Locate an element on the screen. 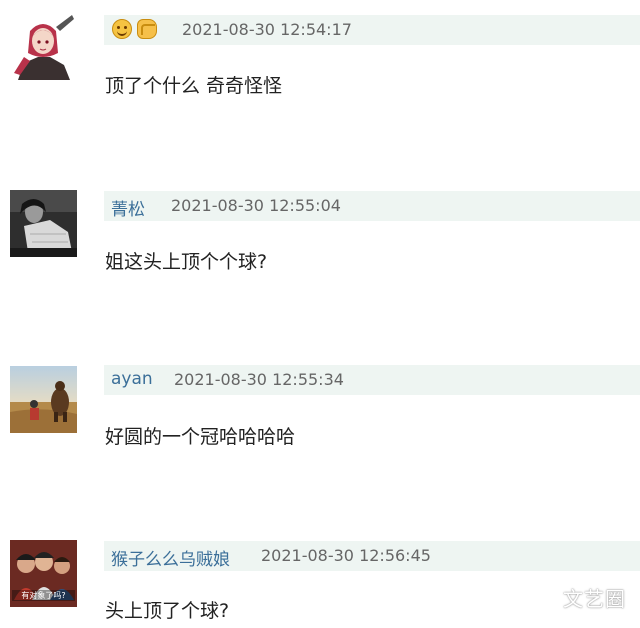 This screenshot has width=640, height=628. fist-bump-icon is located at coordinates (147, 29).